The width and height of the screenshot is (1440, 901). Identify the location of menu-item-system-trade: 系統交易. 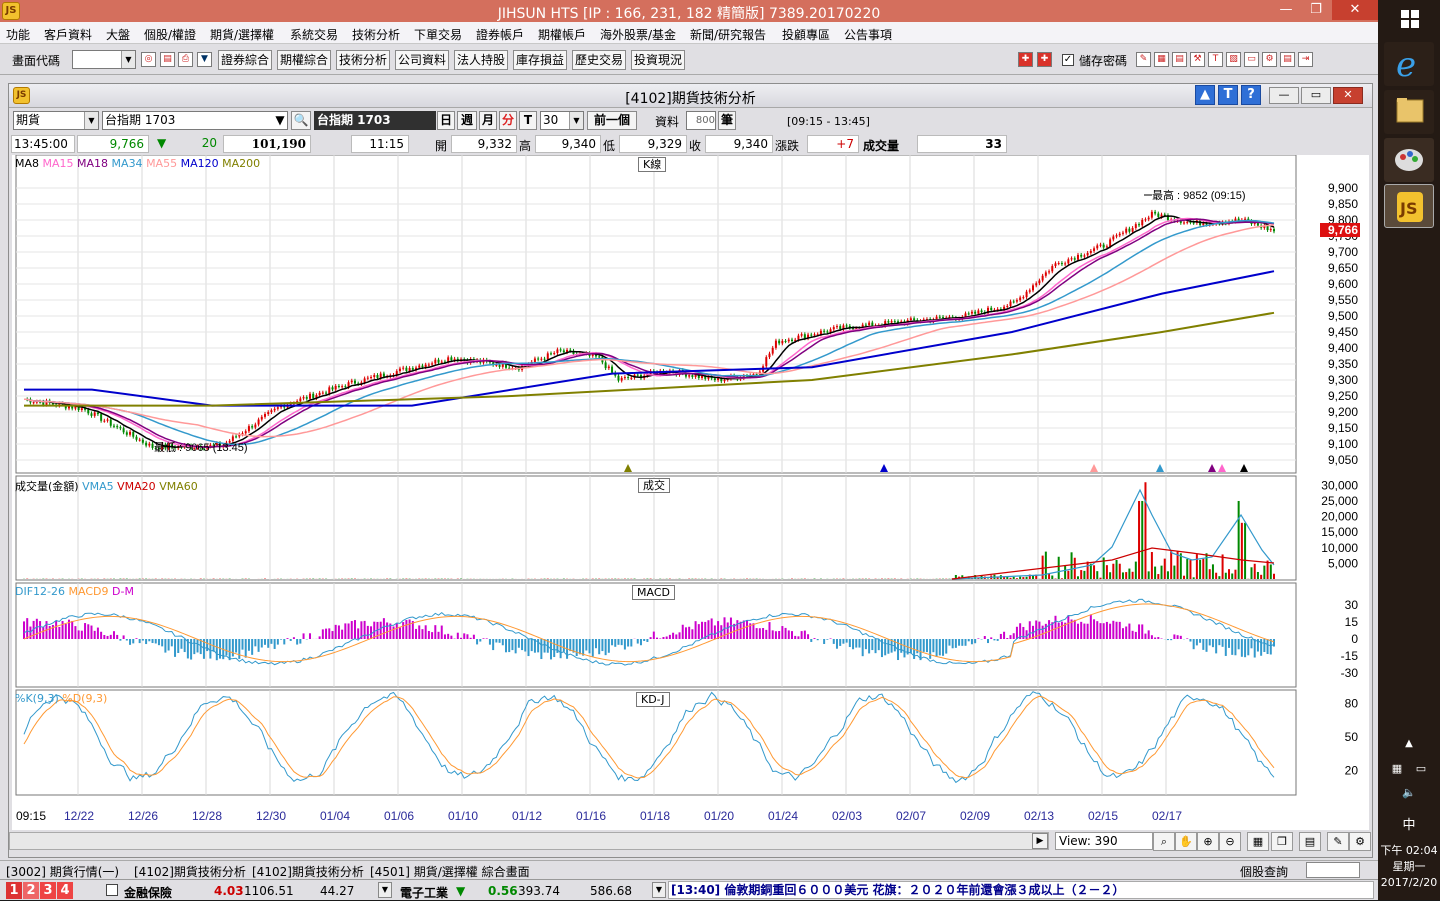
(314, 34).